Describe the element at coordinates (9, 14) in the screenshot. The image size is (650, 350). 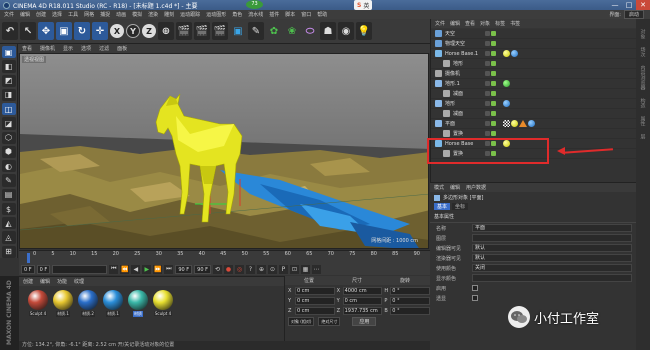
I see `menu-item: 文件` at that location.